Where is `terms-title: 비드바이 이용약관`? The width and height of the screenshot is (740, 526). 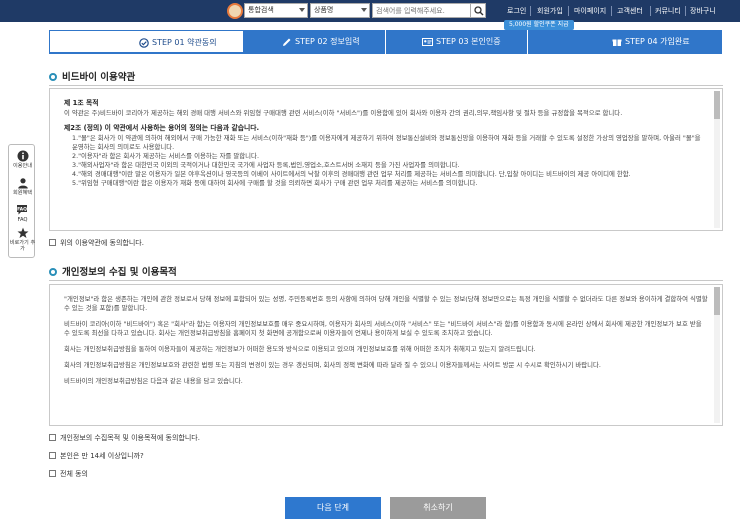 terms-title: 비드바이 이용약관 is located at coordinates (99, 77).